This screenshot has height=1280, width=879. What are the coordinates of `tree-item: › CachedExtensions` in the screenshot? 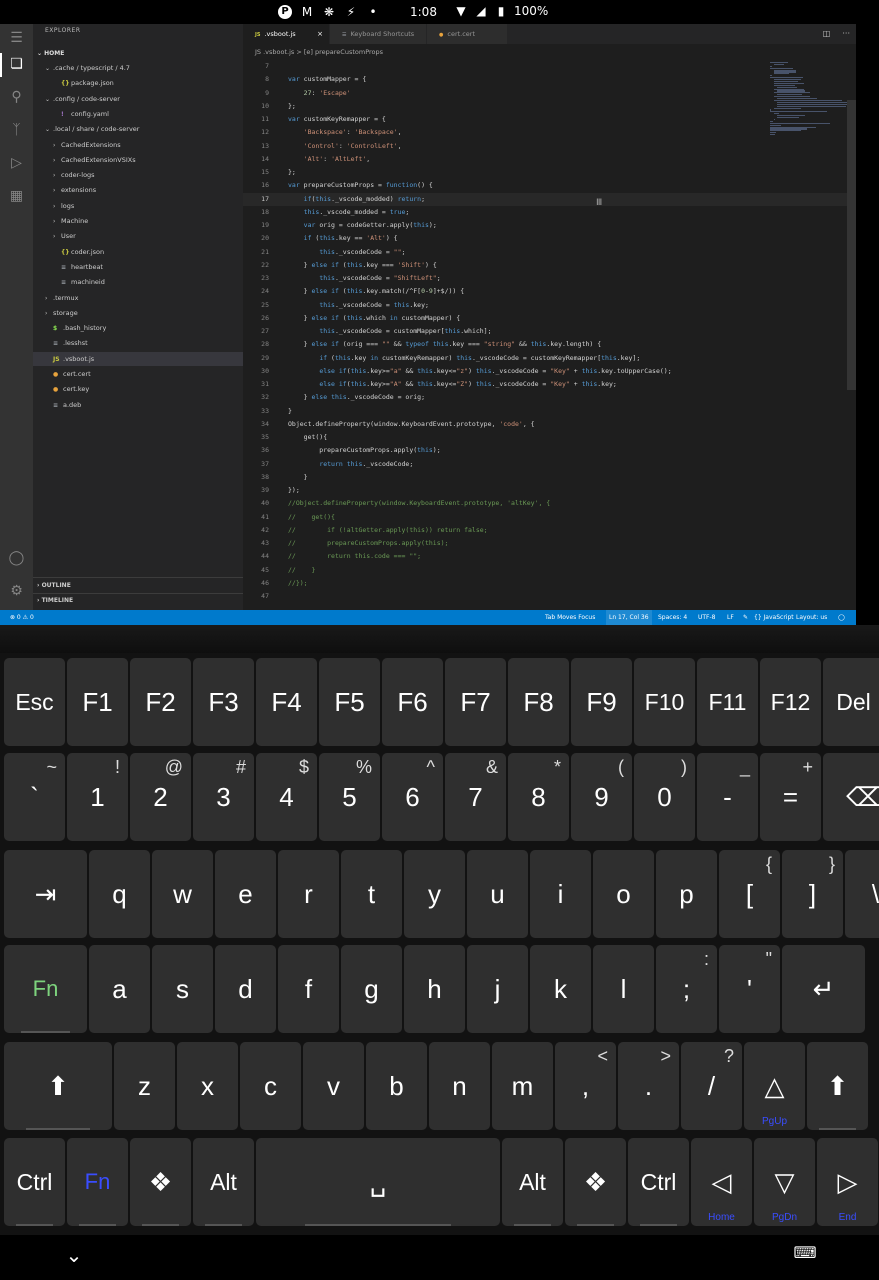 It's located at (138, 145).